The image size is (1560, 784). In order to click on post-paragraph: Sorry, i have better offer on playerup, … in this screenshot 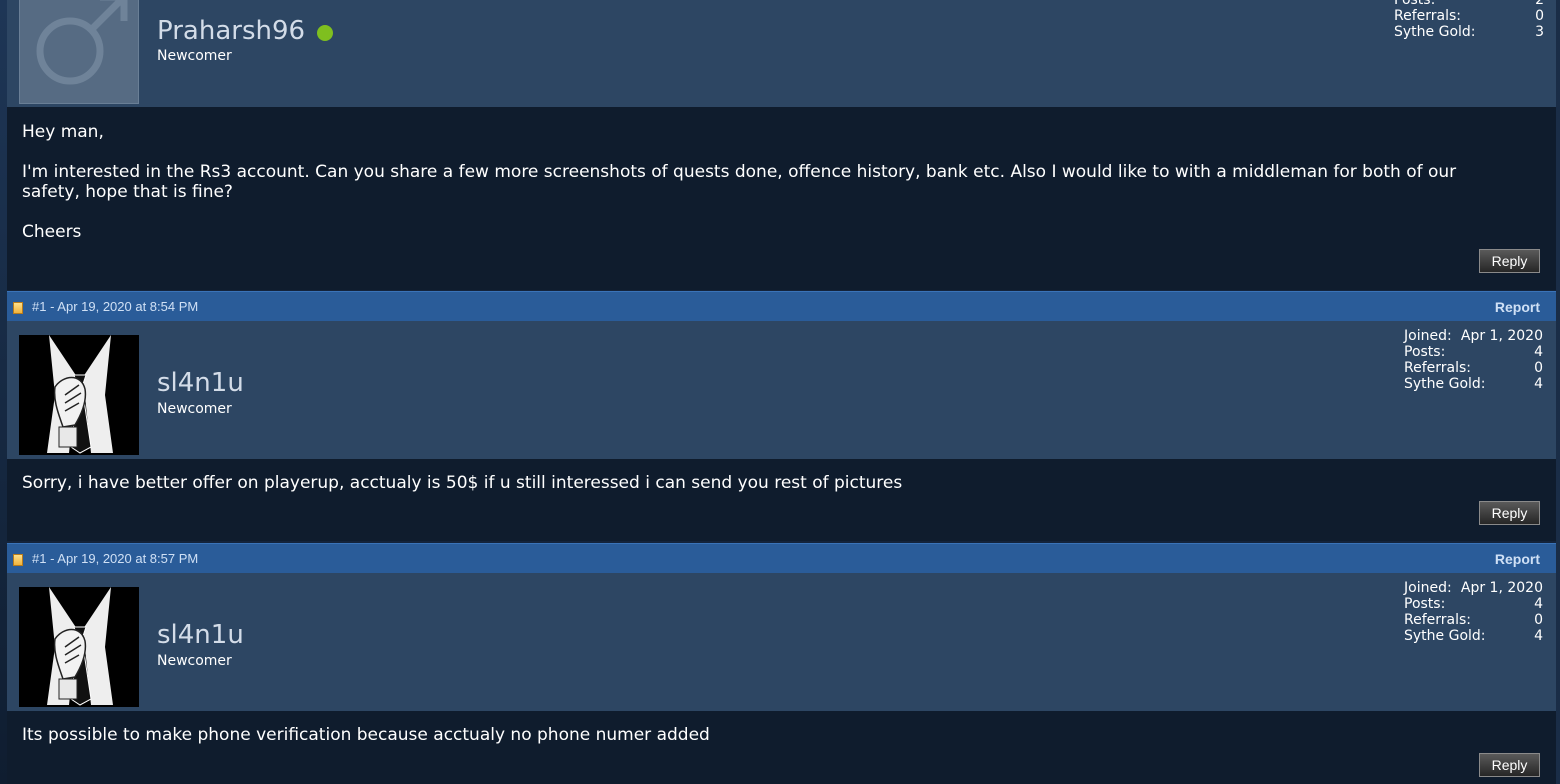, I will do `click(462, 483)`.